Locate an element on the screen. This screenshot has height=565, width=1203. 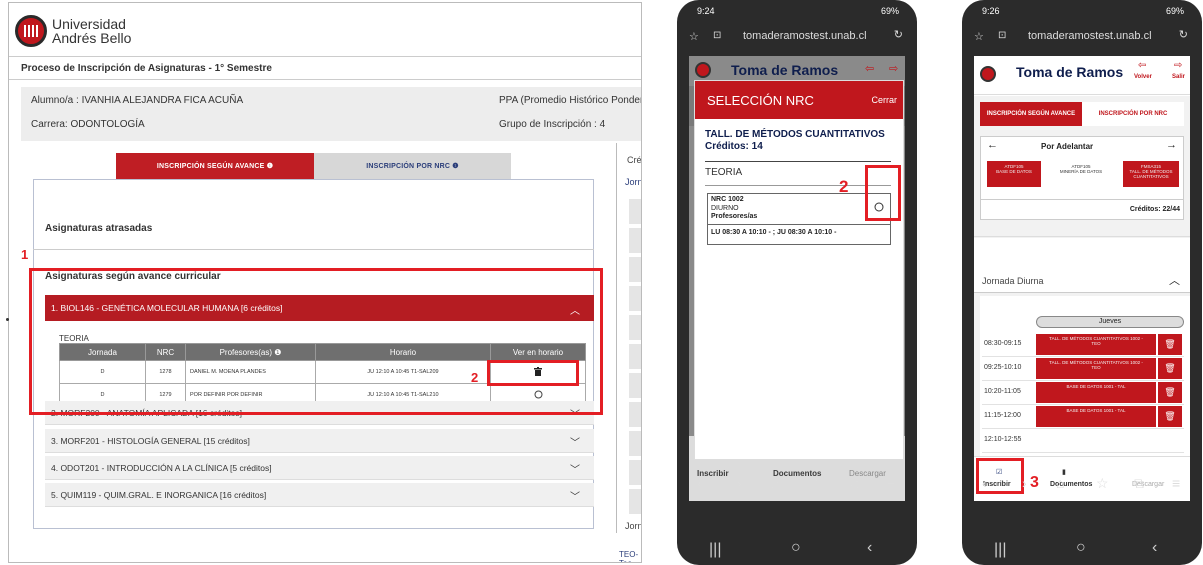
tab-inscripcion-avance: INSCRIPCIÓN SEGÚN AVANCE ❶ is located at coordinates (215, 166).